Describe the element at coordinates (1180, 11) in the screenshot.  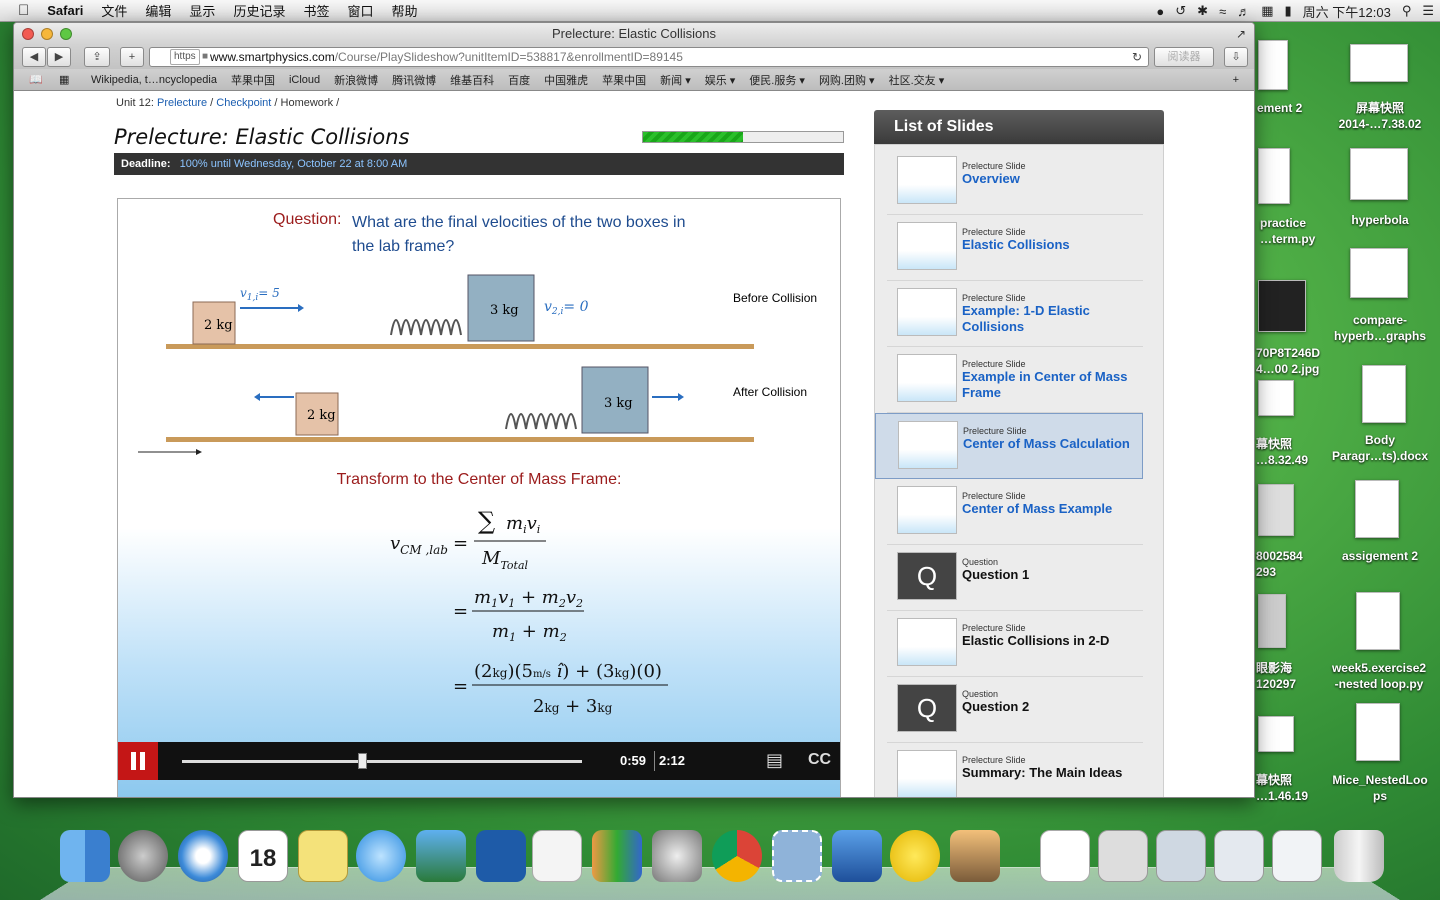
I see `time-machine-icon: ↺` at that location.